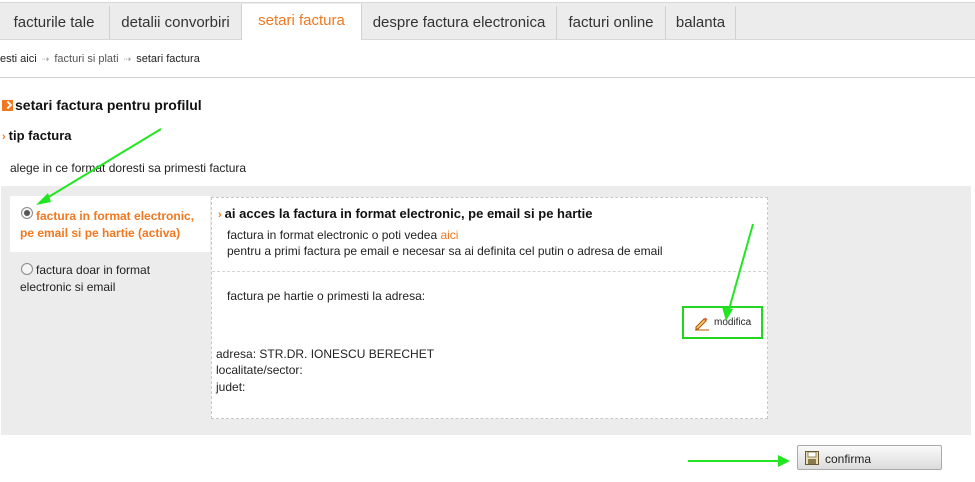  I want to click on tab-facturi-online: facturi online, so click(610, 22).